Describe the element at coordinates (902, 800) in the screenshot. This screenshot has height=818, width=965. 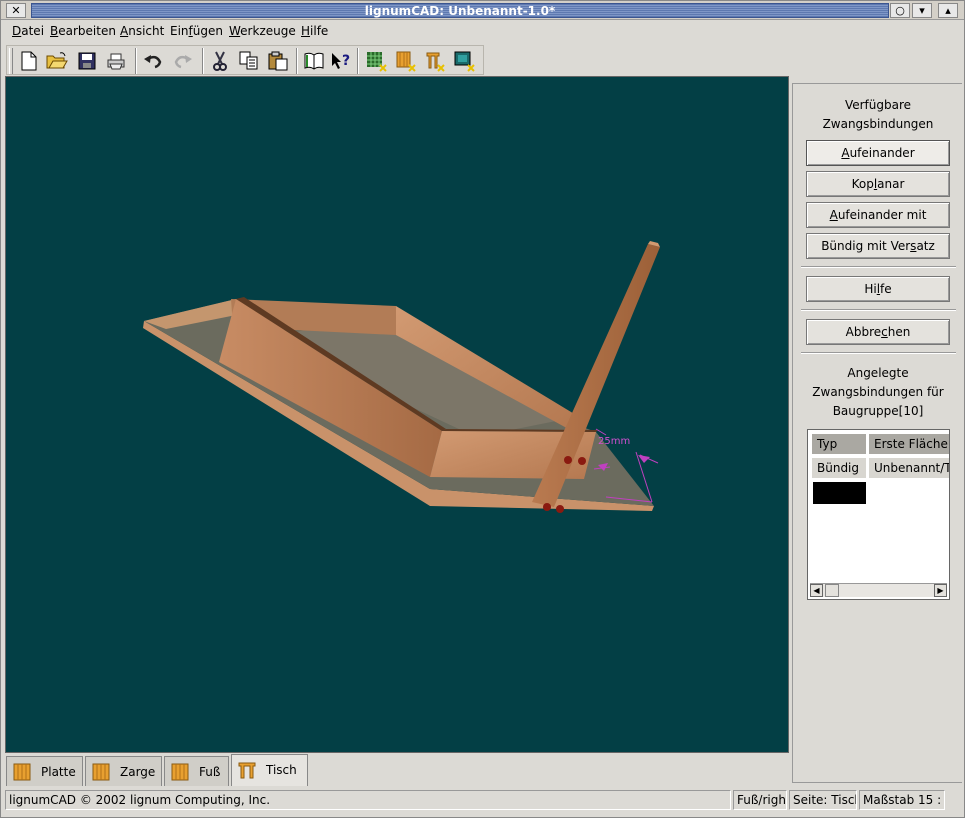
I see `status-scale: Maßstab 15 : 2` at that location.